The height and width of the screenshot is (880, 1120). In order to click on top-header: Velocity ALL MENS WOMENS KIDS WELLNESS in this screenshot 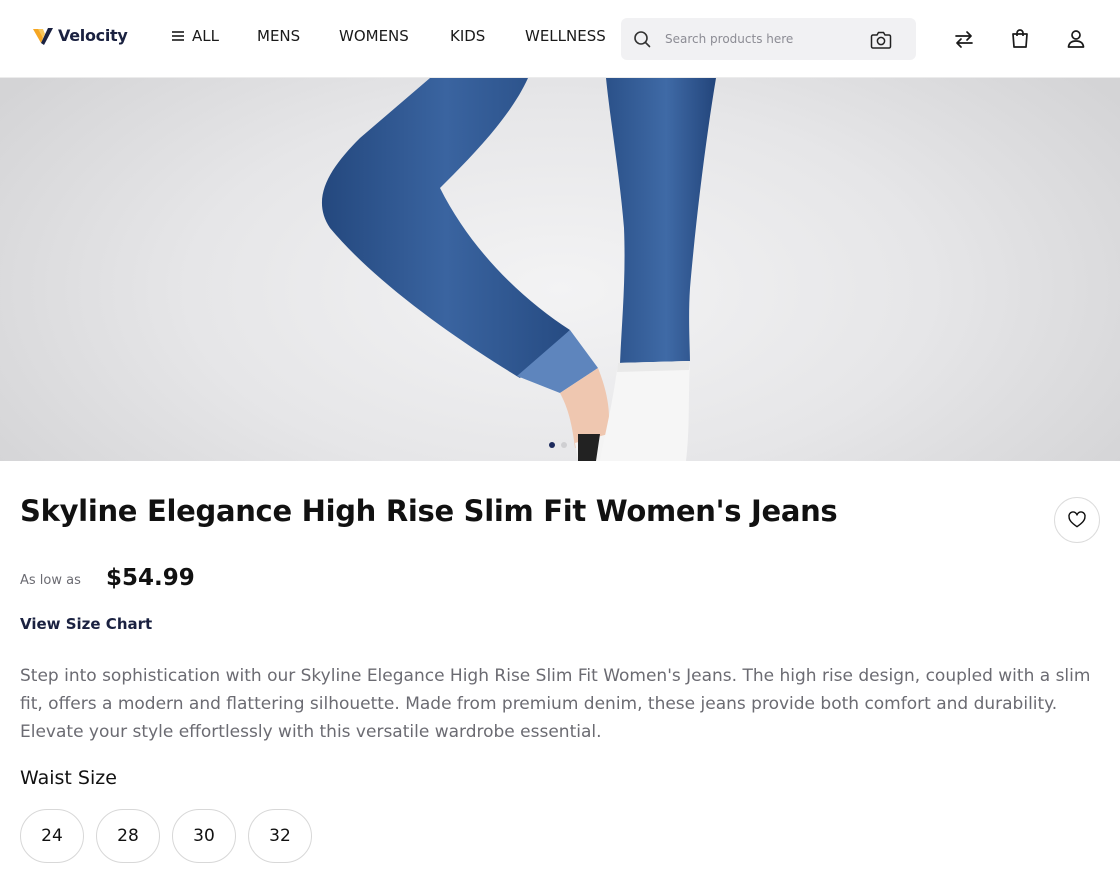, I will do `click(560, 39)`.